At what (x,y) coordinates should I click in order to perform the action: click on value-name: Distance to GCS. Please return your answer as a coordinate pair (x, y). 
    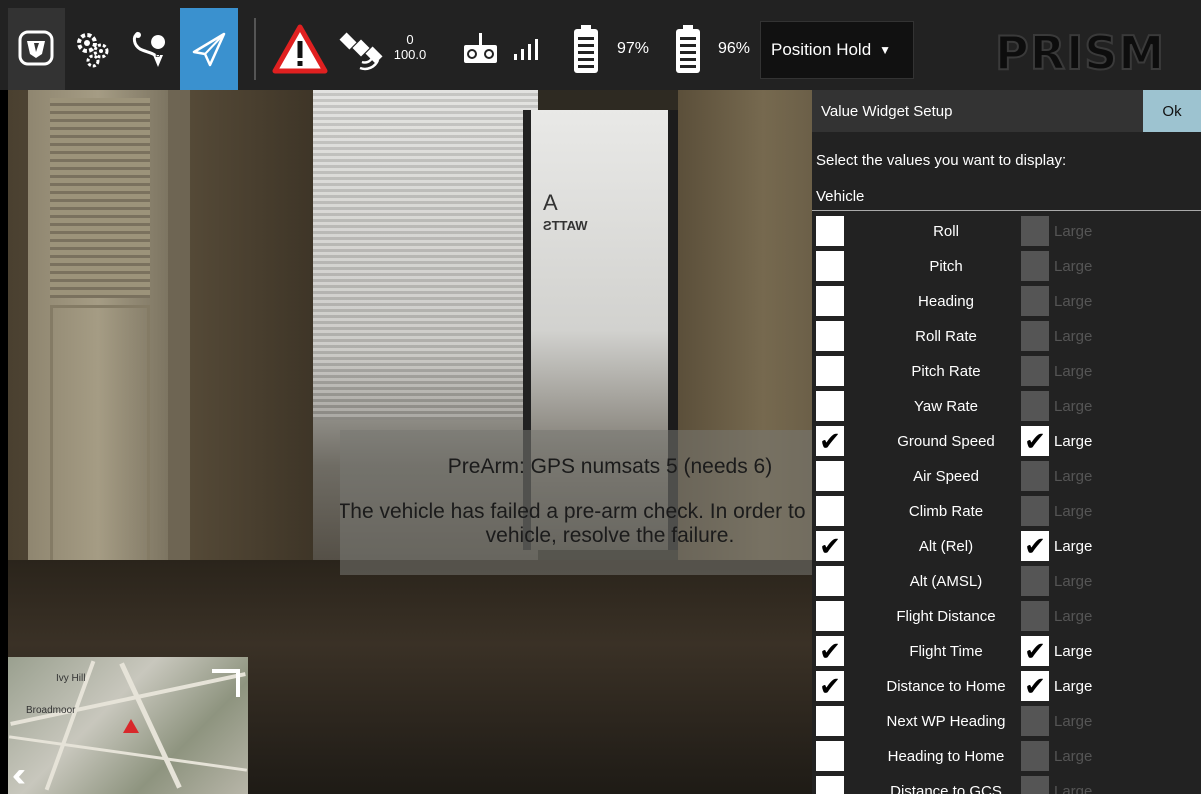
    Looking at the image, I should click on (946, 788).